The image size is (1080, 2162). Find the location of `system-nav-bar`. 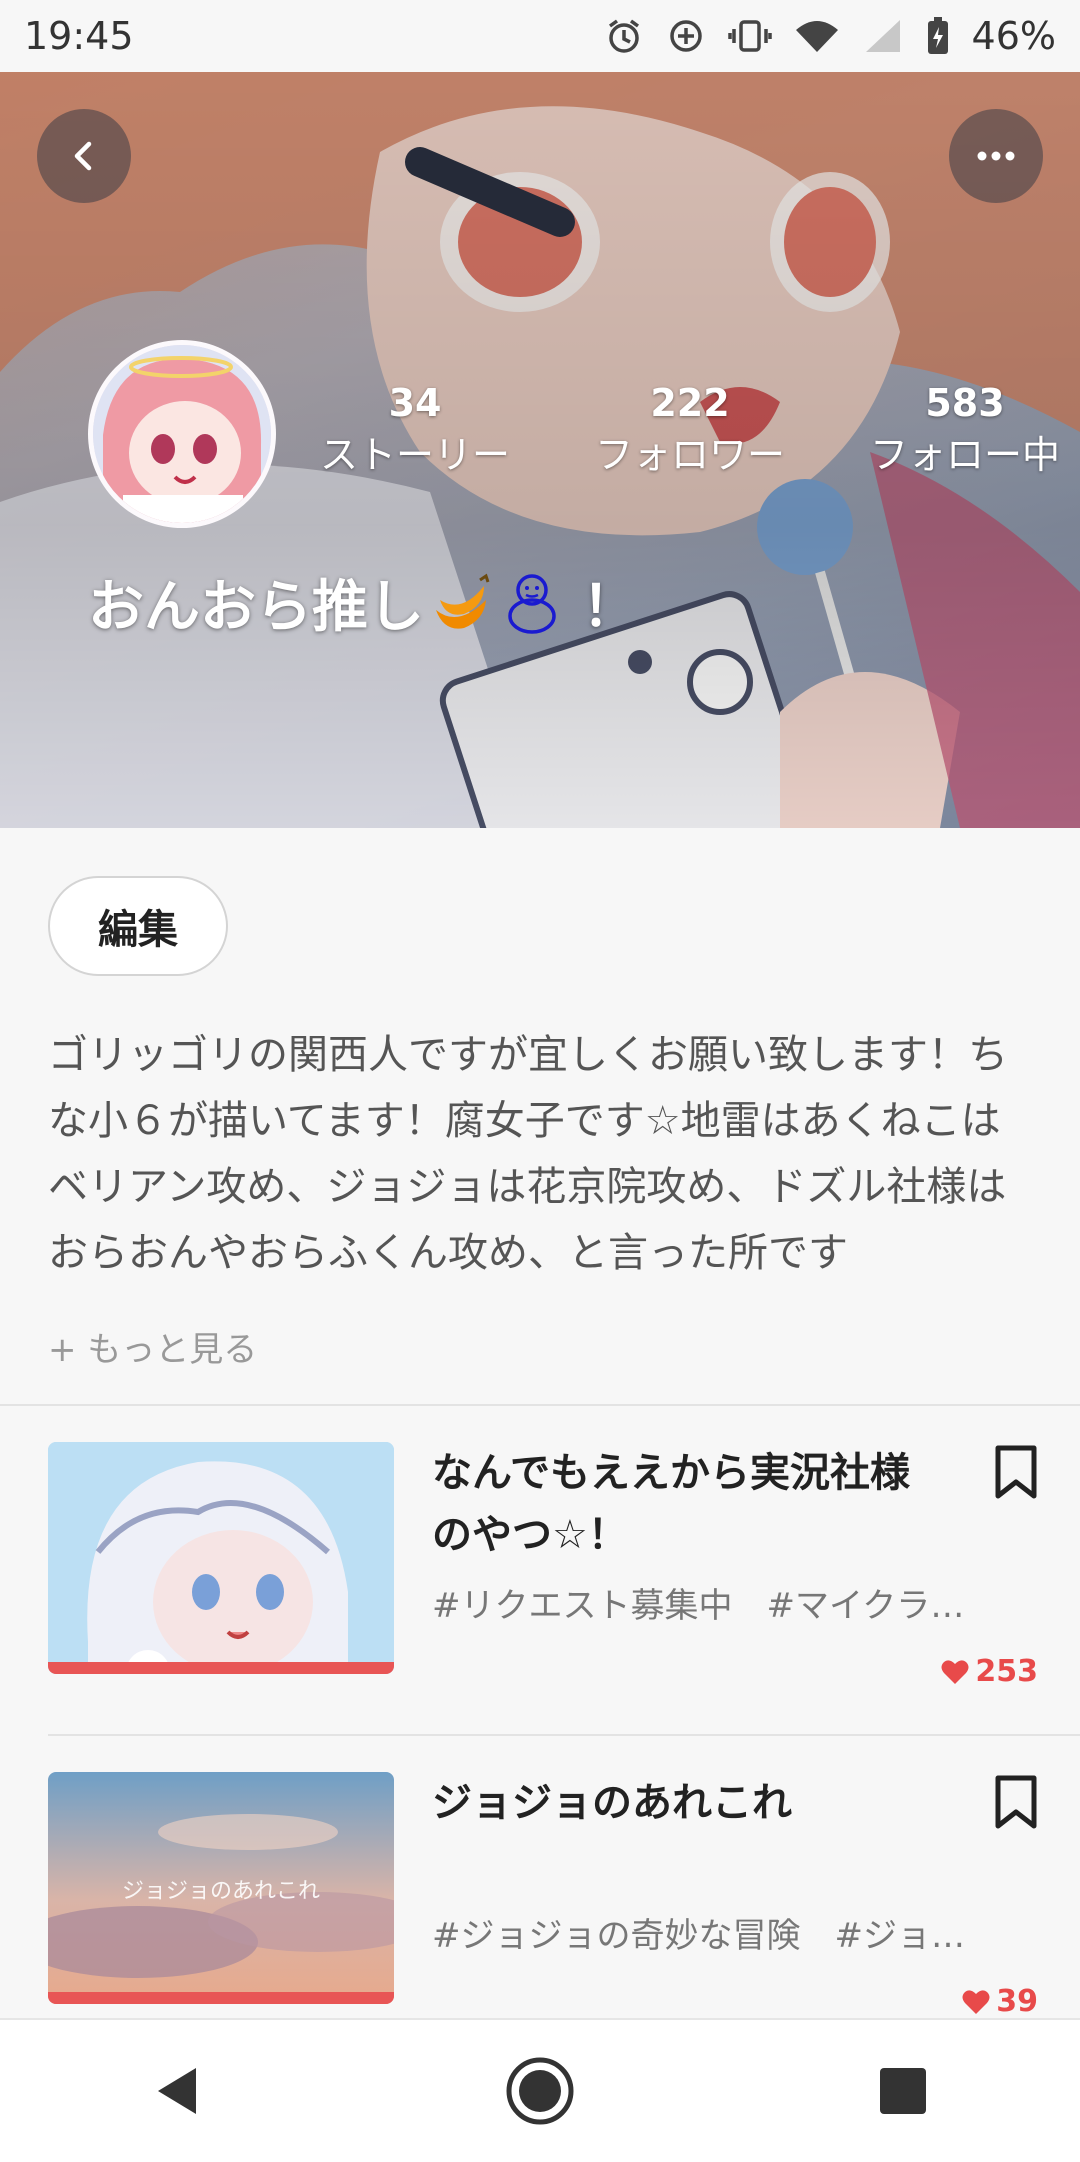

system-nav-bar is located at coordinates (540, 2090).